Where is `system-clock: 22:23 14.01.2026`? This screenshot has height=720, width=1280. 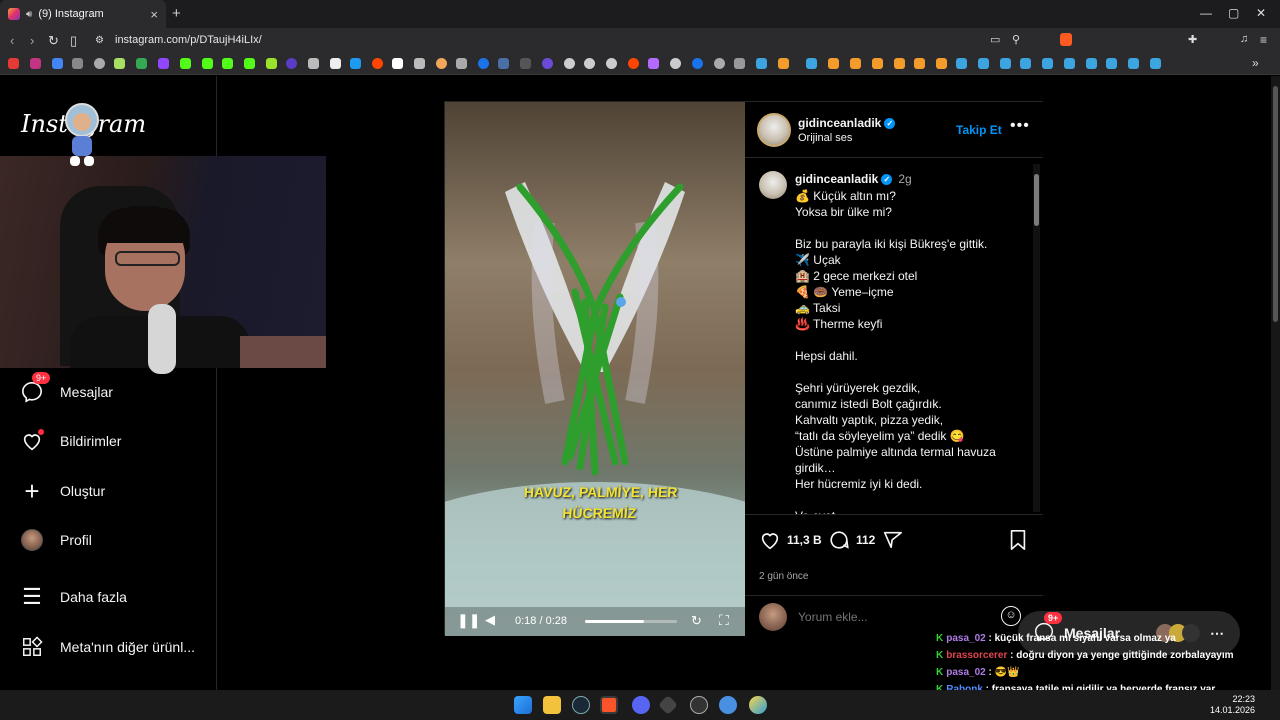 system-clock: 22:23 14.01.2026 is located at coordinates (1232, 705).